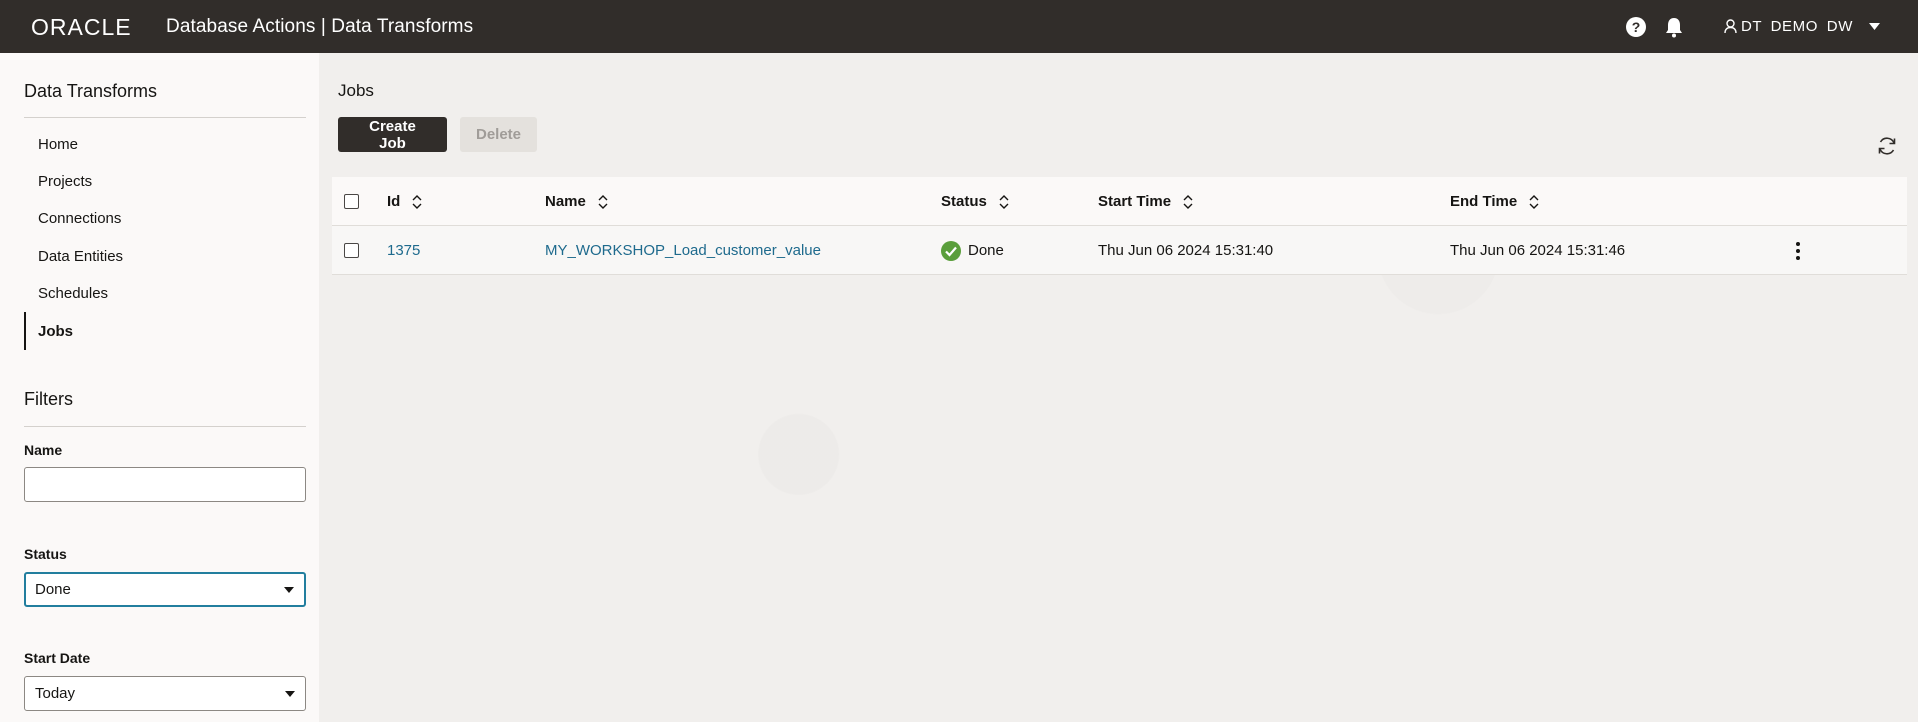 The width and height of the screenshot is (1918, 722). Describe the element at coordinates (43, 450) in the screenshot. I see `name-filter-label: Name` at that location.